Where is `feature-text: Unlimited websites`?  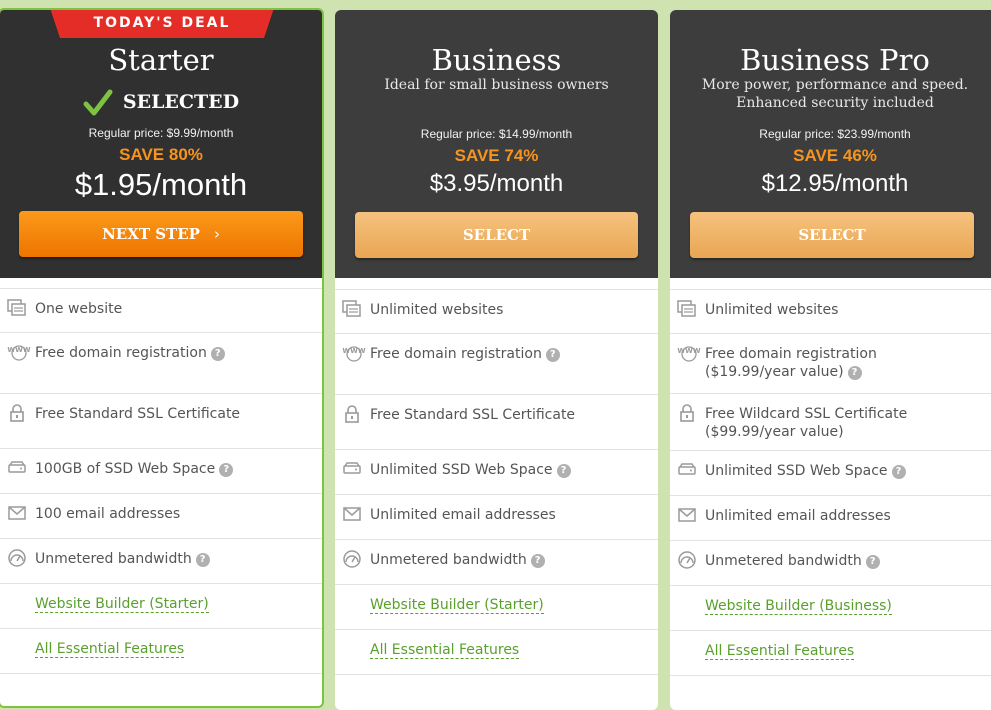
feature-text: Unlimited websites is located at coordinates (437, 310).